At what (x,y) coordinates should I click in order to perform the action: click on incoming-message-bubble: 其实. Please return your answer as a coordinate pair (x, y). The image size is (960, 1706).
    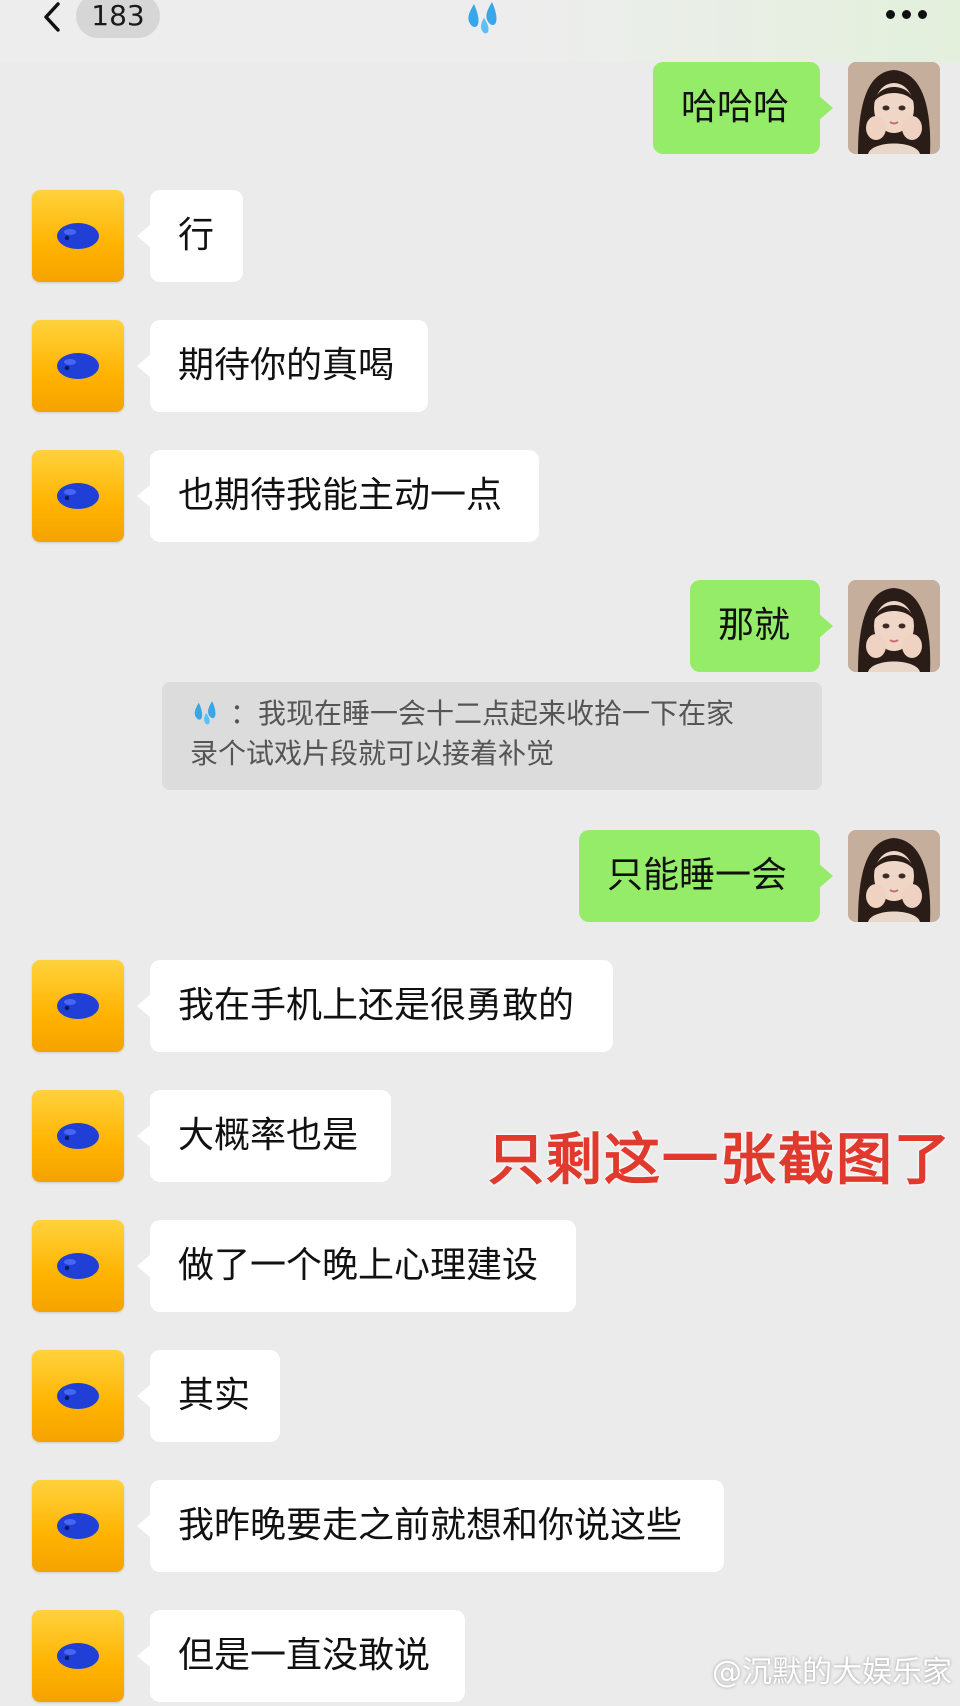
    Looking at the image, I should click on (215, 1396).